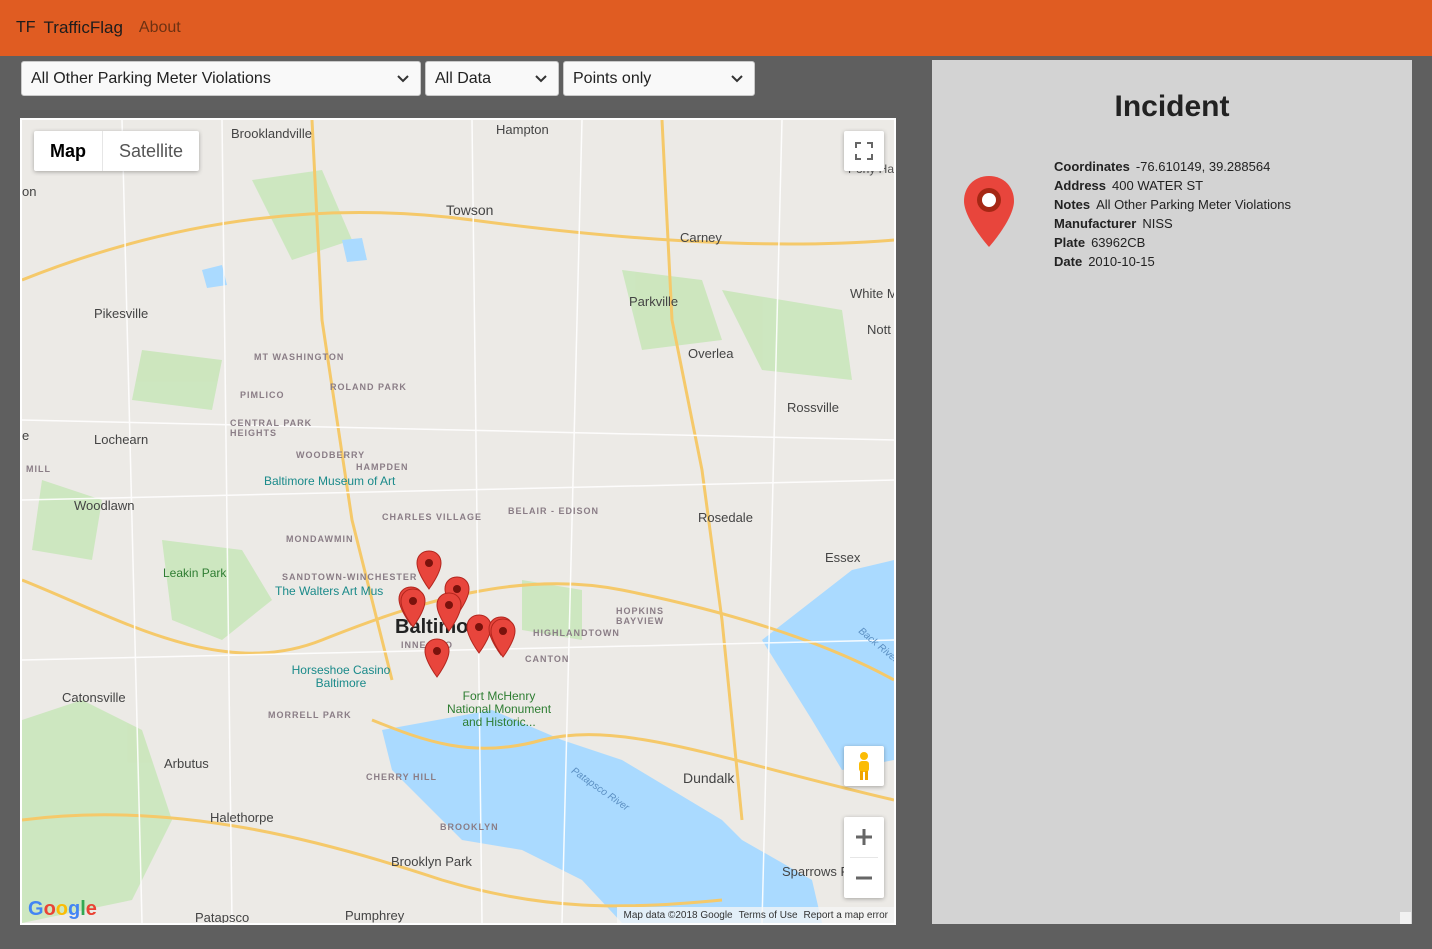  Describe the element at coordinates (612, 78) in the screenshot. I see `display-mode-value: Points only` at that location.